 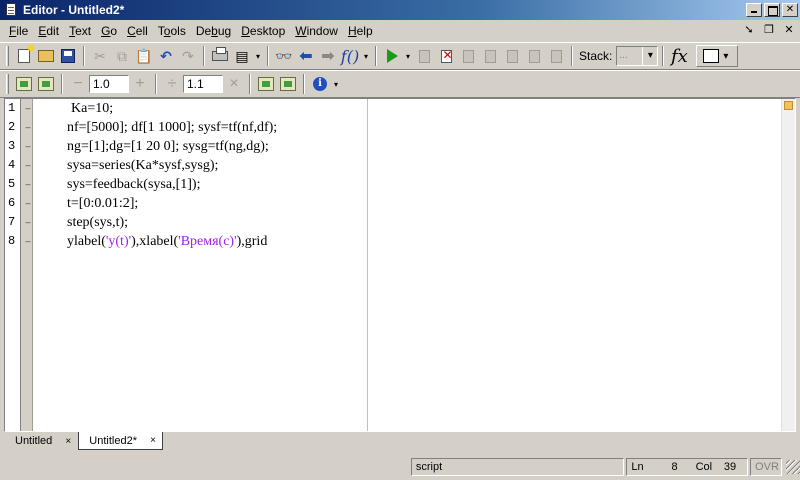 What do you see at coordinates (217, 241) in the screenshot?
I see `code-line: ylabel('y(t)'),xlabel('Время(с)'),grid` at bounding box center [217, 241].